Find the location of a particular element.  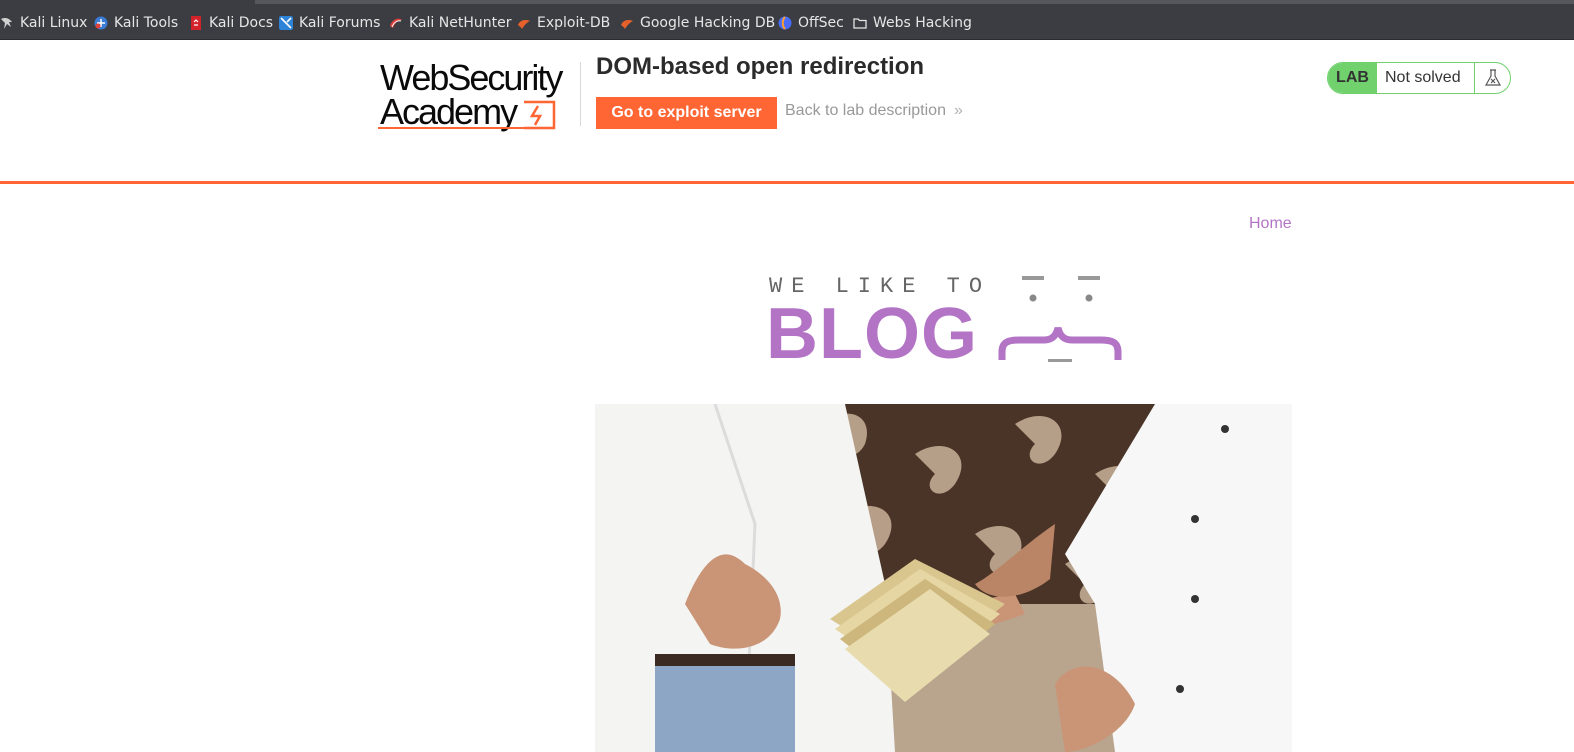

offsec-icon is located at coordinates (785, 23).